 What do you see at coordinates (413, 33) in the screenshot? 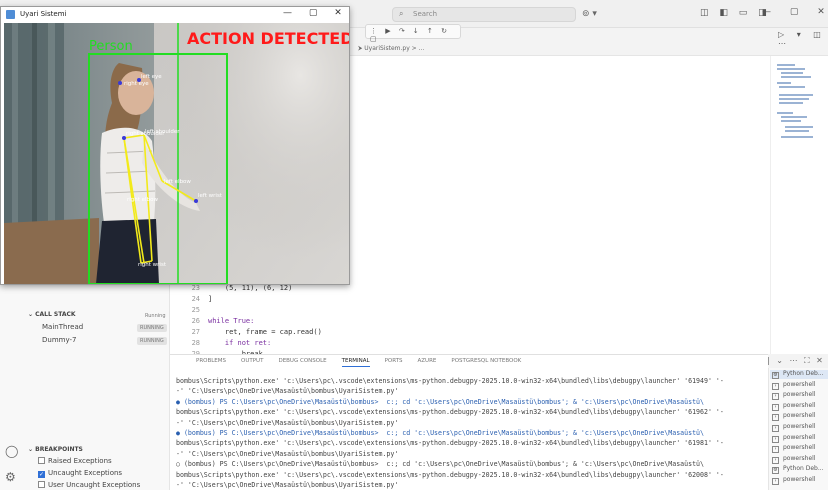
I see `debug-toolbar: ⋮ ▶ ↷ ↓ ↑ ↻ ▢` at bounding box center [413, 33].